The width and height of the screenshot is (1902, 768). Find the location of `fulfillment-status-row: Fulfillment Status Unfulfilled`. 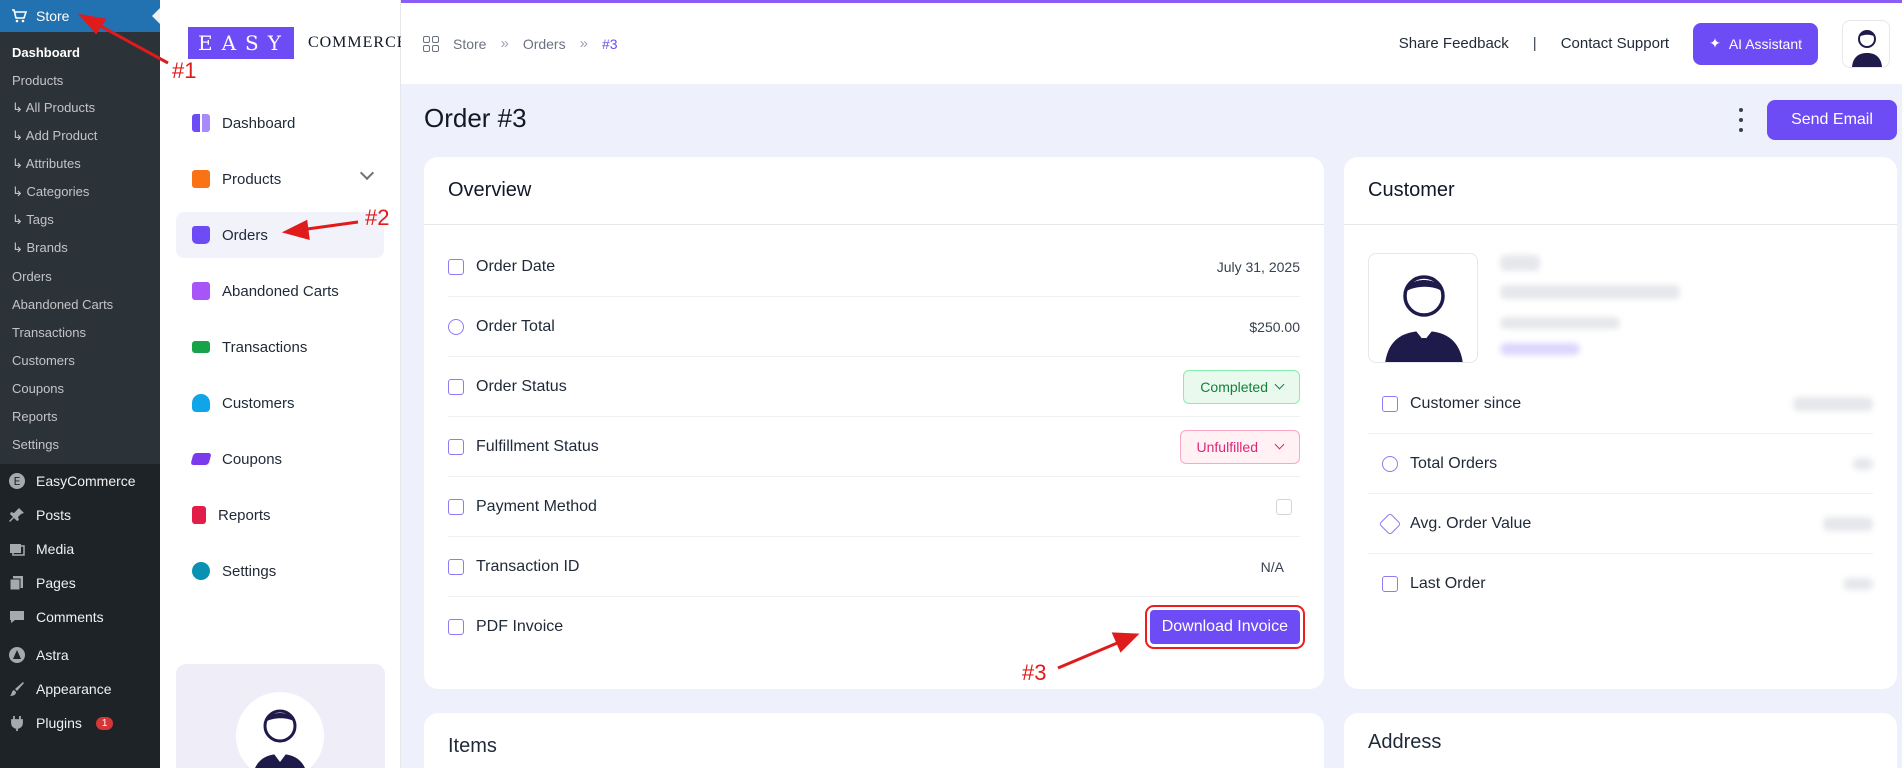

fulfillment-status-row: Fulfillment Status Unfulfilled is located at coordinates (874, 447).